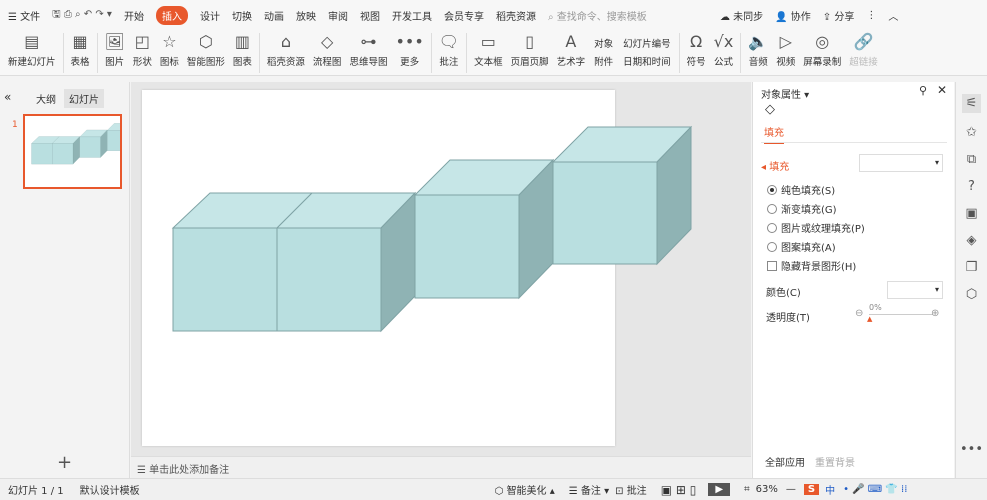 This screenshot has width=987, height=500. What do you see at coordinates (791, 489) in the screenshot?
I see `zoom-out-icon: —` at bounding box center [791, 489].